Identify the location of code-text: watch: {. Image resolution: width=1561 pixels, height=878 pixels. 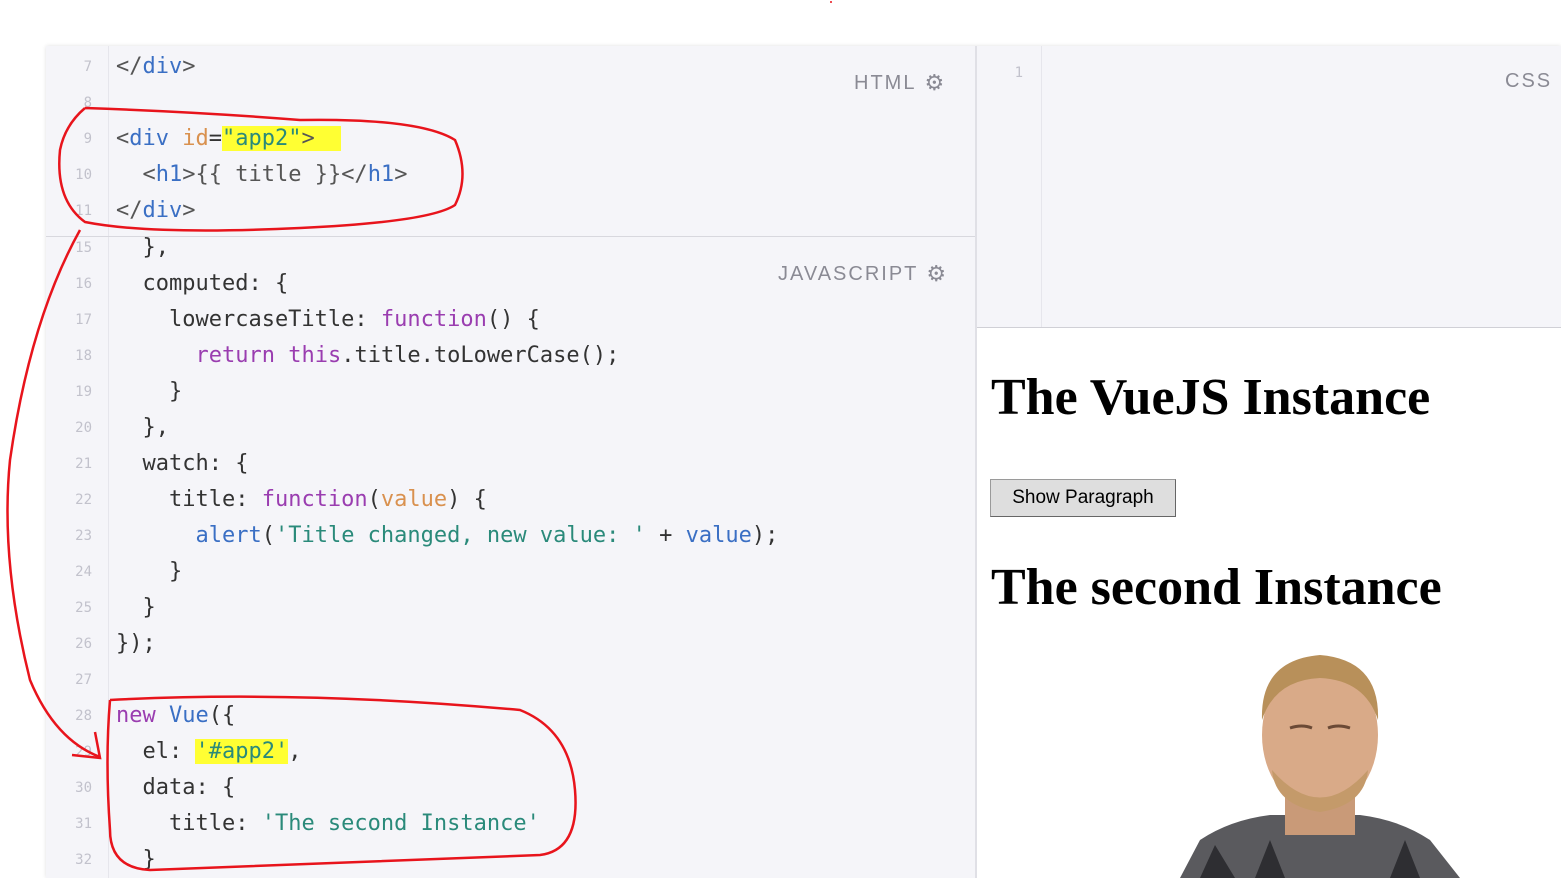
(182, 464).